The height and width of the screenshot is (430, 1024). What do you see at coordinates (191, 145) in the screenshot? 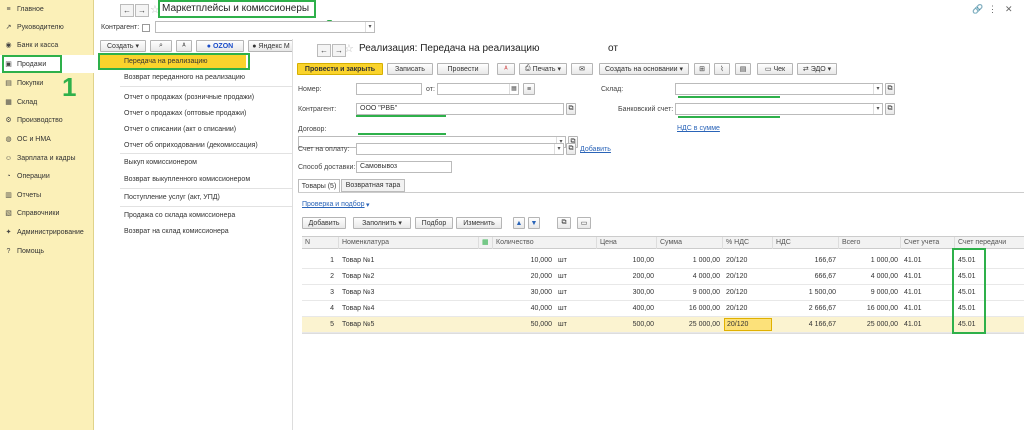
I see `menu-item-capitalization: Отчет об оприходовании (декомиссация)` at bounding box center [191, 145].